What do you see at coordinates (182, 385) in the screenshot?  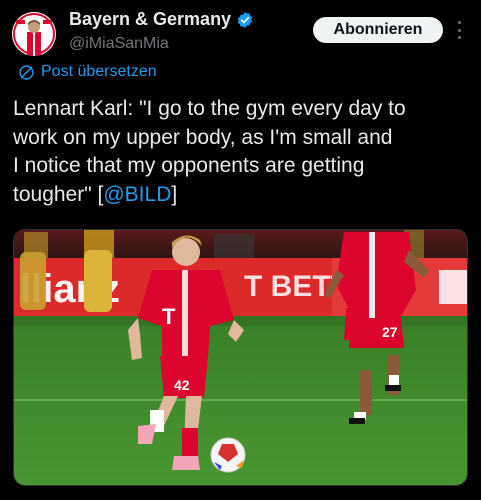 I see `front-jersey-number: 42` at bounding box center [182, 385].